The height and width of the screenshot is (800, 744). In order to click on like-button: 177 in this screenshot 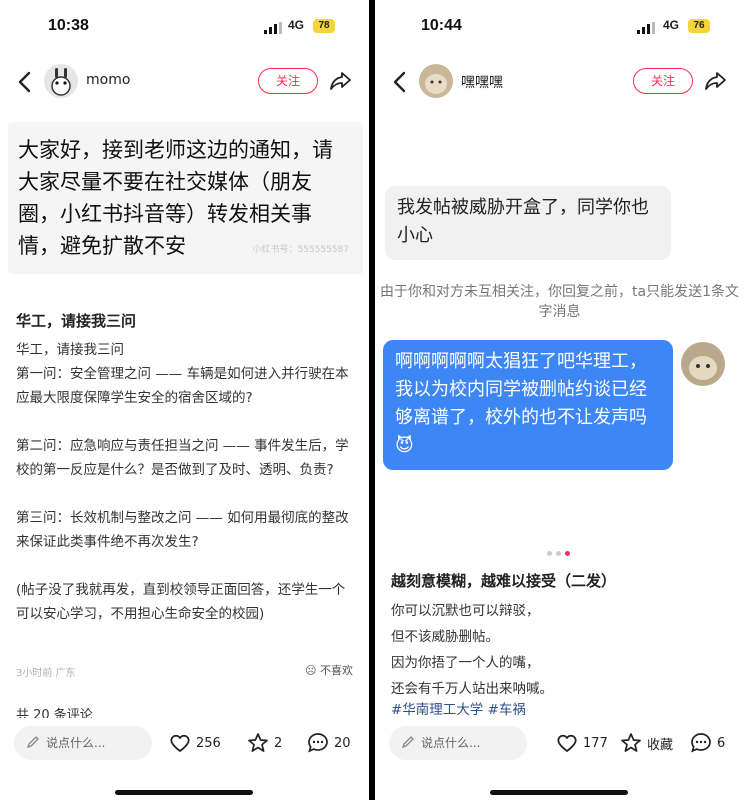, I will do `click(581, 743)`.